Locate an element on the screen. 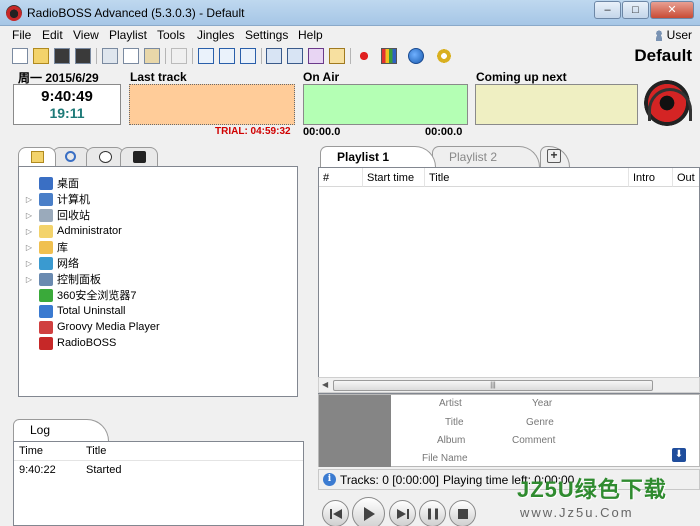 Image resolution: width=700 pixels, height=526 pixels. menu-settings: Settings is located at coordinates (266, 35).